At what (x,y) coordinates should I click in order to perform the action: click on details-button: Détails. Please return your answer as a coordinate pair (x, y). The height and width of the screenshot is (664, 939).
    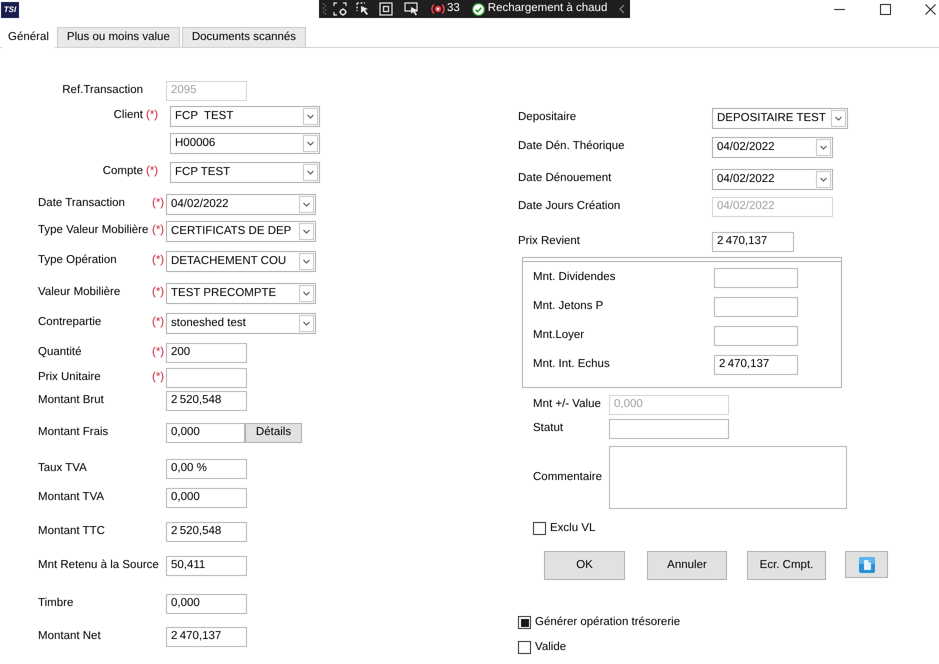
    Looking at the image, I should click on (273, 433).